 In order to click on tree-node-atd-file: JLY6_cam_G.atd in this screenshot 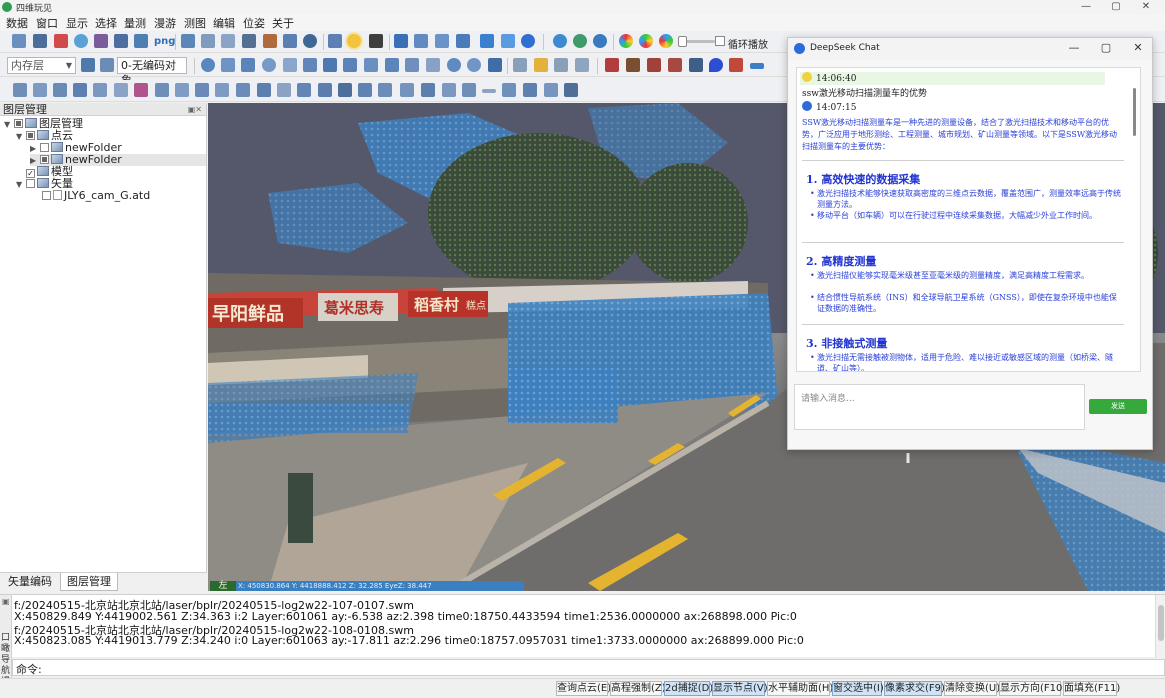, I will do `click(96, 196)`.